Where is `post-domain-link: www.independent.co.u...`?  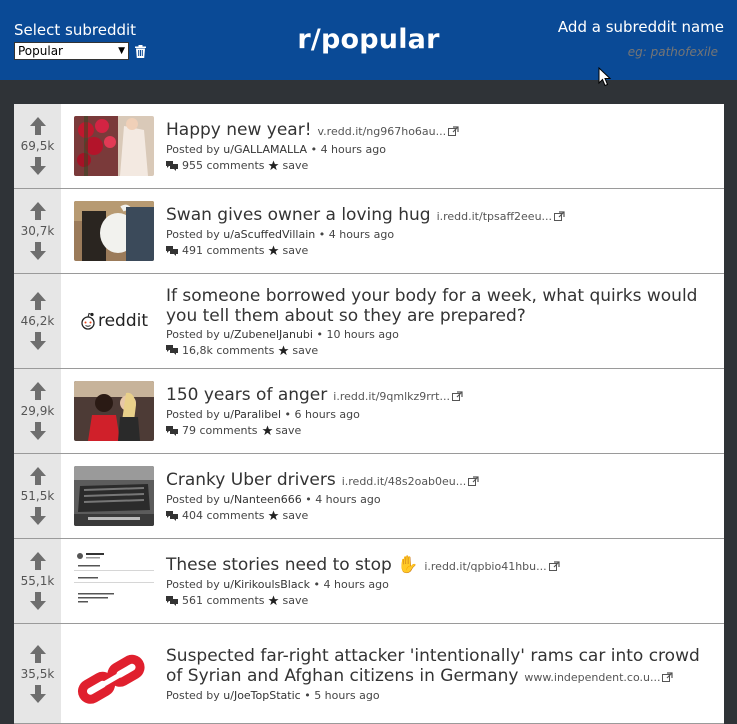 post-domain-link: www.independent.co.u... is located at coordinates (592, 677).